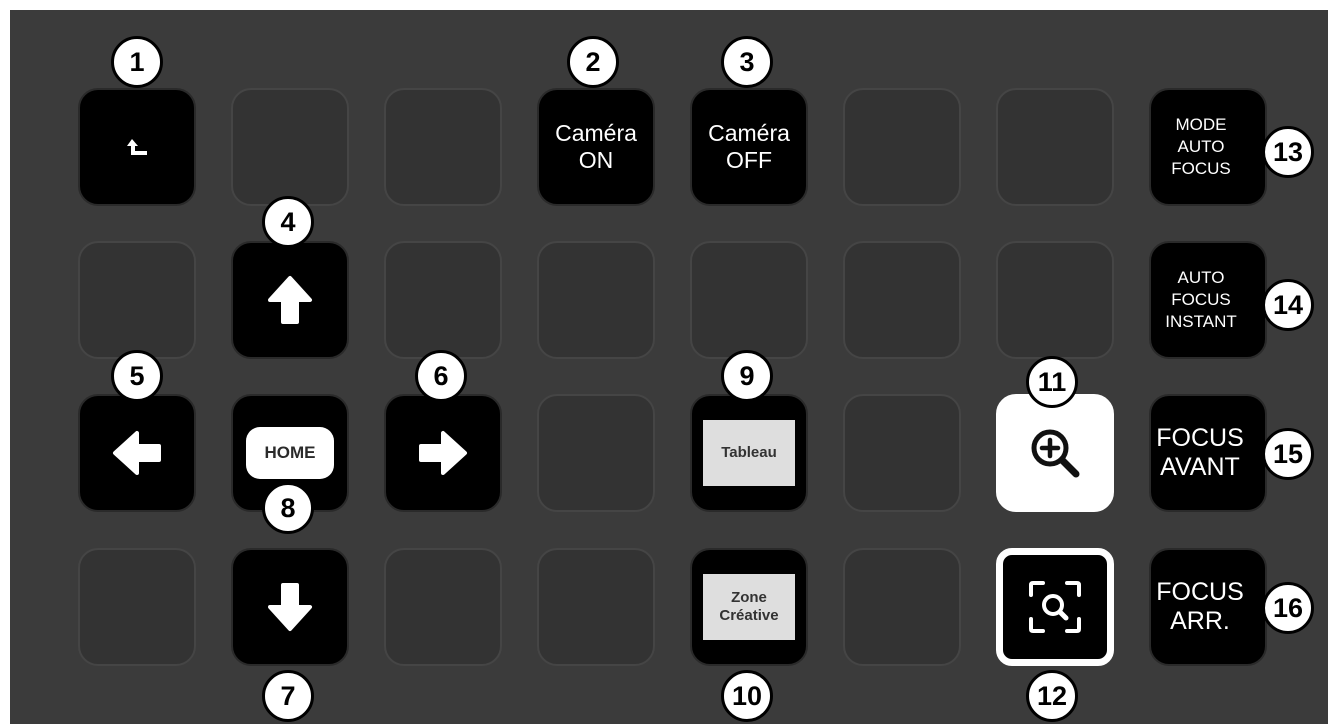 Image resolution: width=1328 pixels, height=724 pixels. Describe the element at coordinates (1052, 382) in the screenshot. I see `badge-11: 11` at that location.